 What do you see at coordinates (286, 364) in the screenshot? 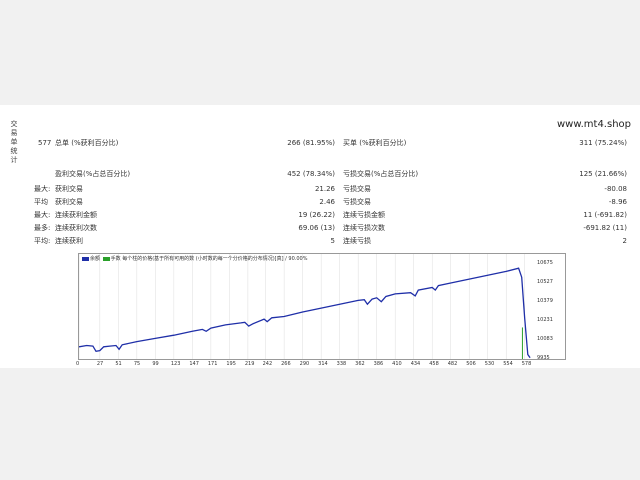
I see `x-tick-label: 266` at bounding box center [286, 364].